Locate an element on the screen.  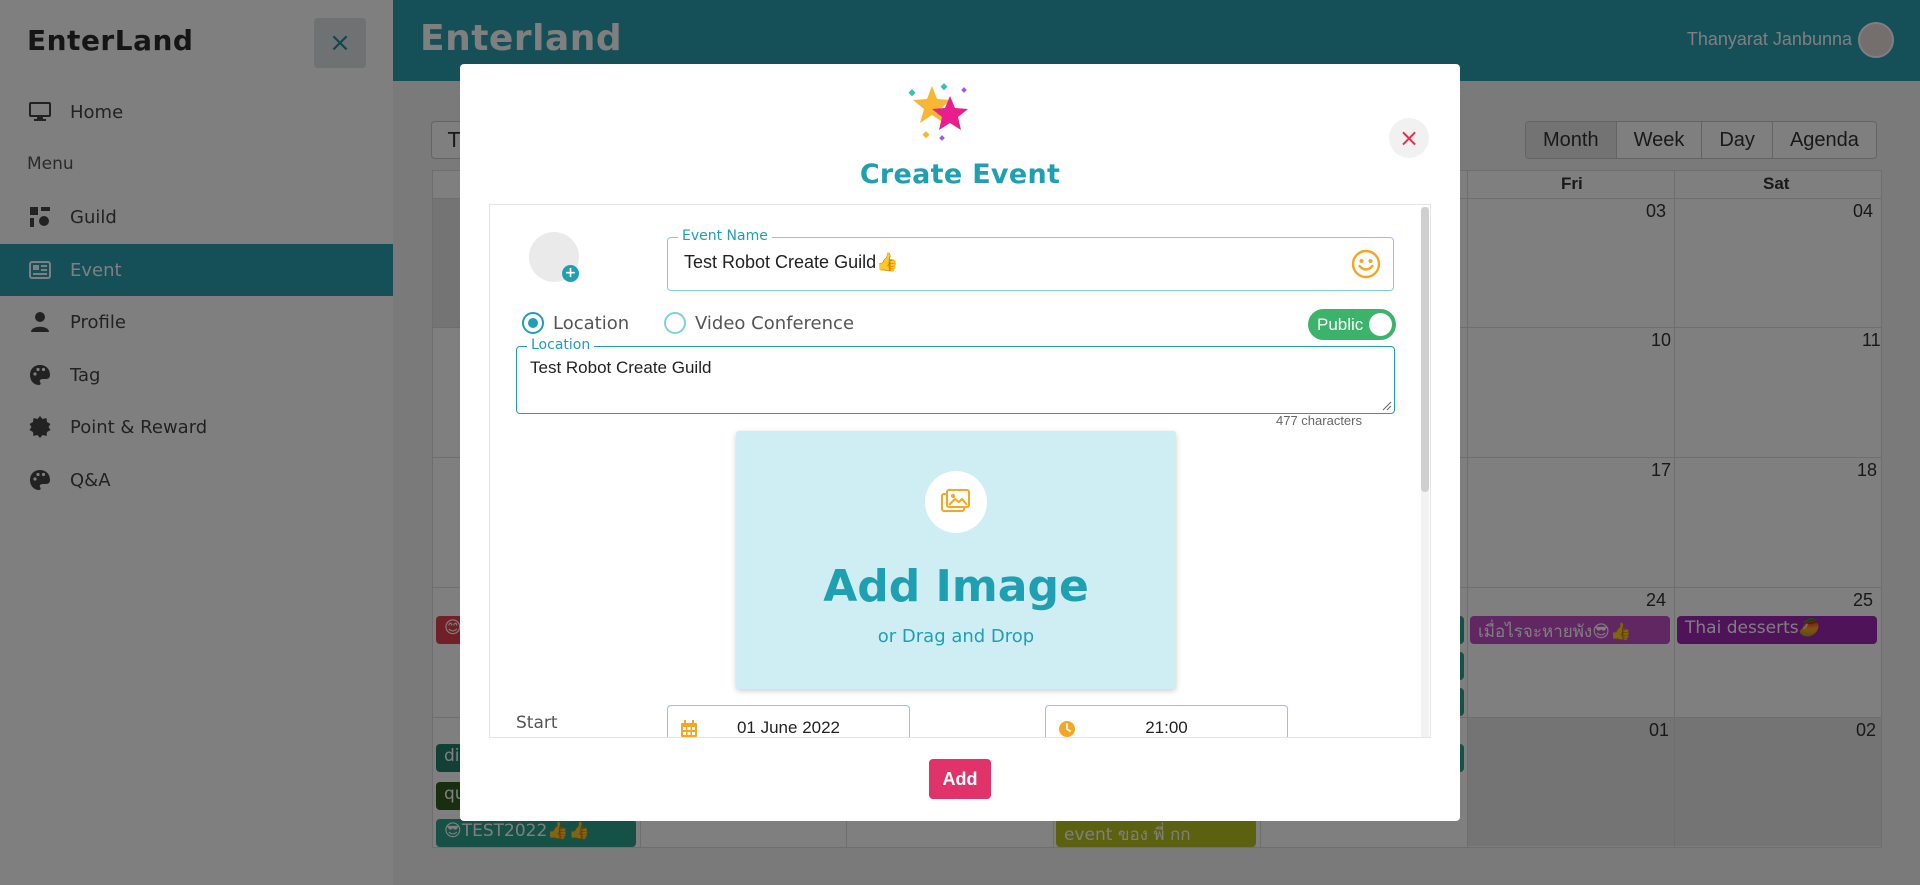
dialog-close-button: × is located at coordinates (1409, 138).